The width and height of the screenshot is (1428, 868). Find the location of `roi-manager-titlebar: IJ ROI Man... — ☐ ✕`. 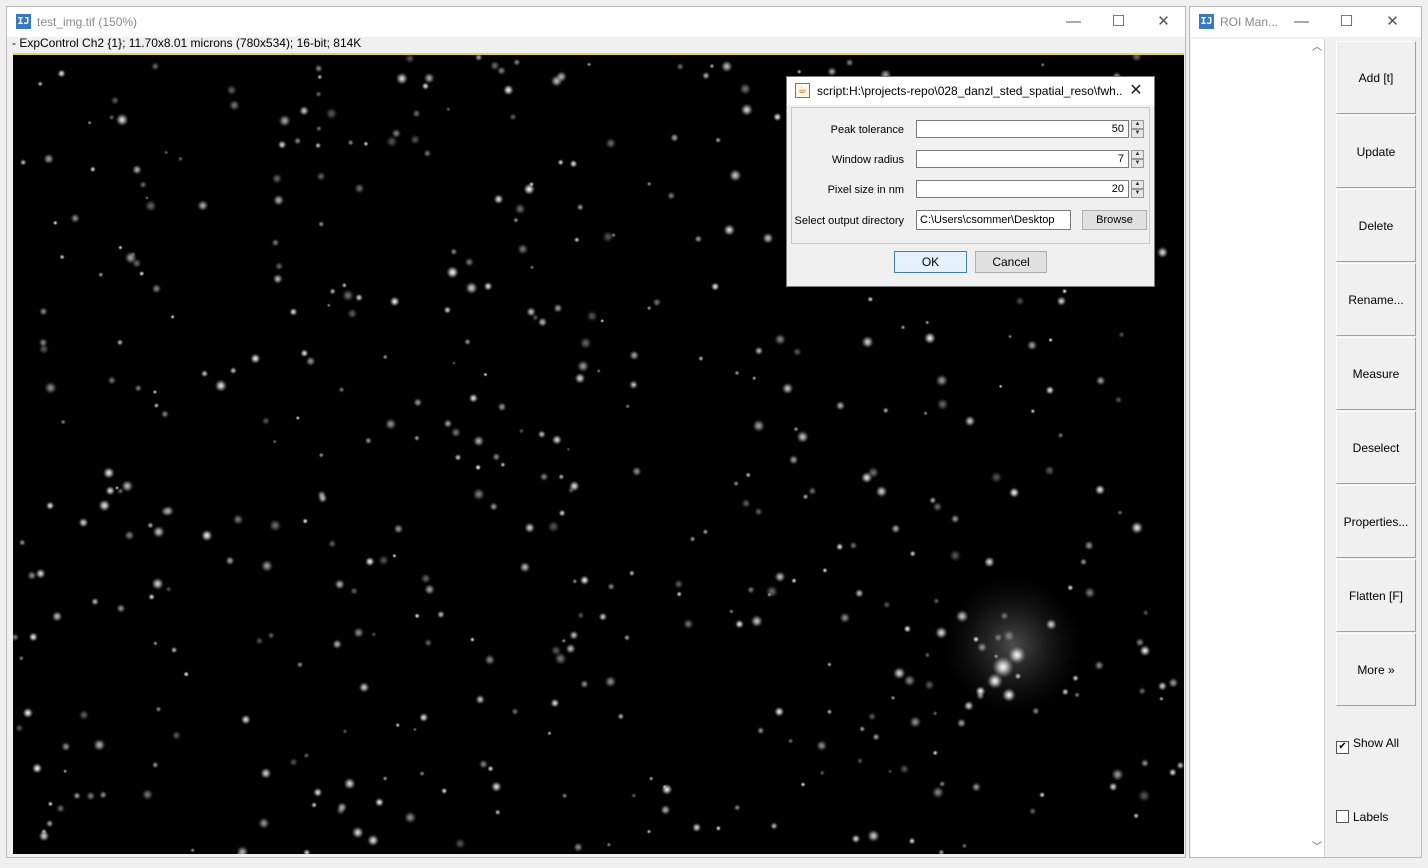

roi-manager-titlebar: IJ ROI Man... — ☐ ✕ is located at coordinates (1305, 22).